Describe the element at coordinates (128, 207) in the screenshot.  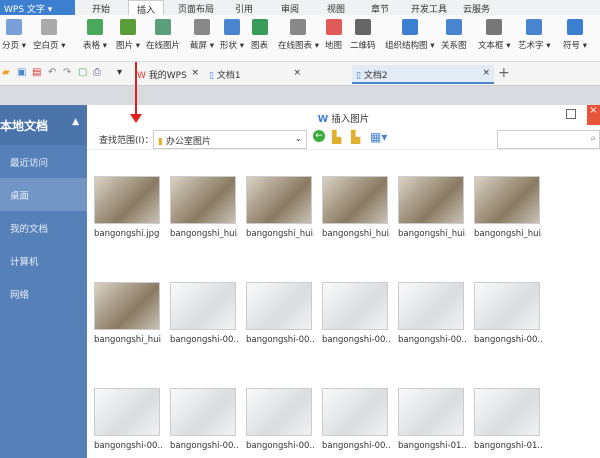
I see `file-item: bangongshi.jpg` at that location.